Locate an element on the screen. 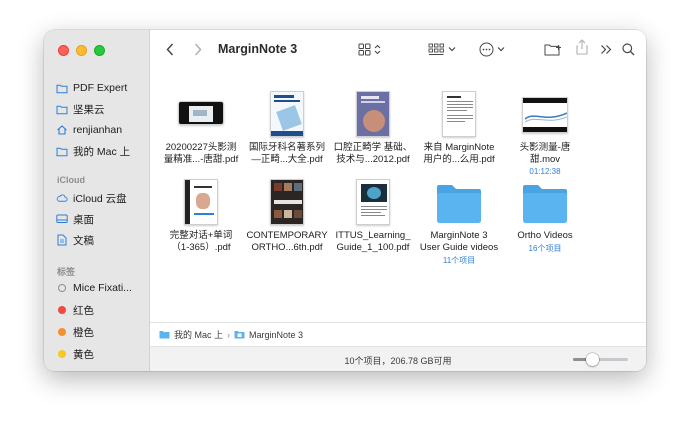  sidebar-tag-yellow: 黄色 is located at coordinates (102, 354).